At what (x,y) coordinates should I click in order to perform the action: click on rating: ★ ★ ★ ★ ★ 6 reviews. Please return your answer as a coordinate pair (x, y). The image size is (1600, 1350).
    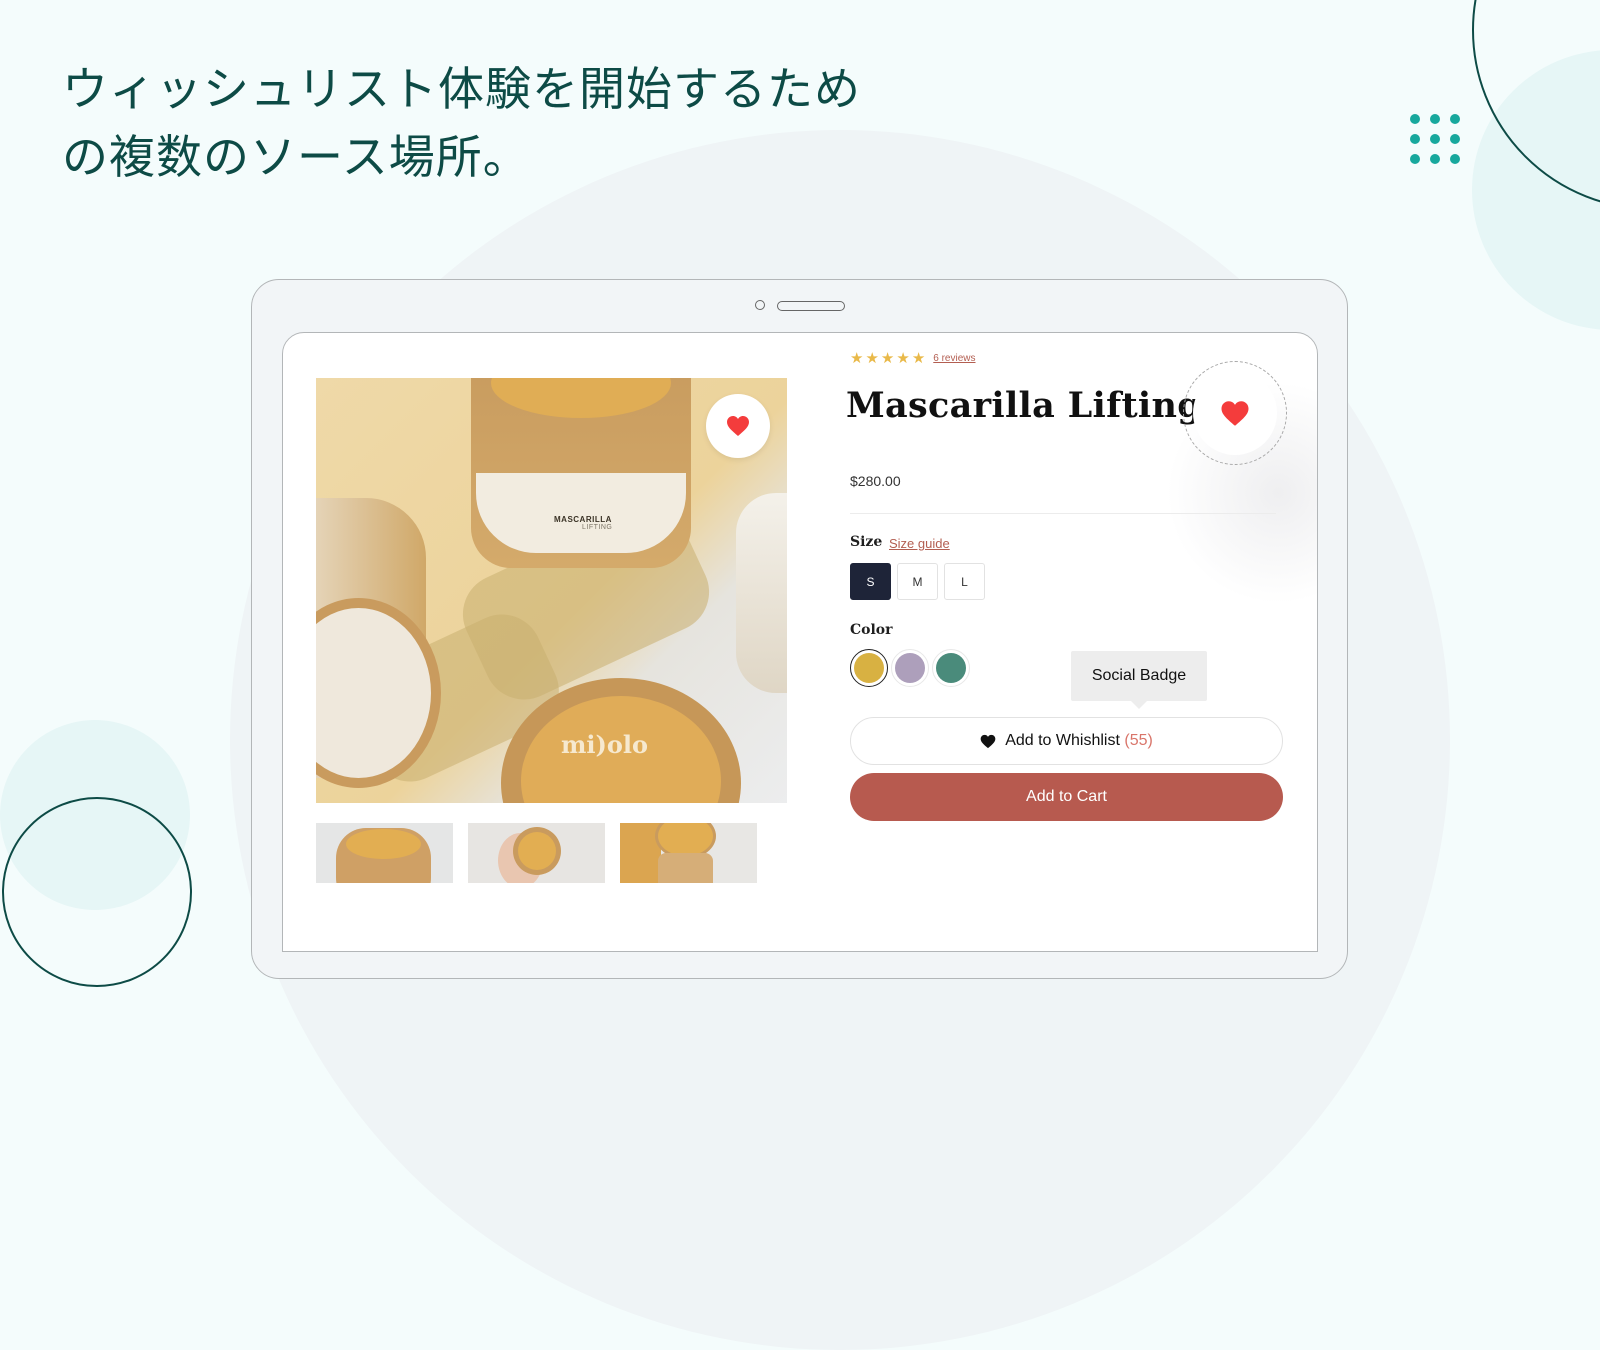
    Looking at the image, I should click on (913, 358).